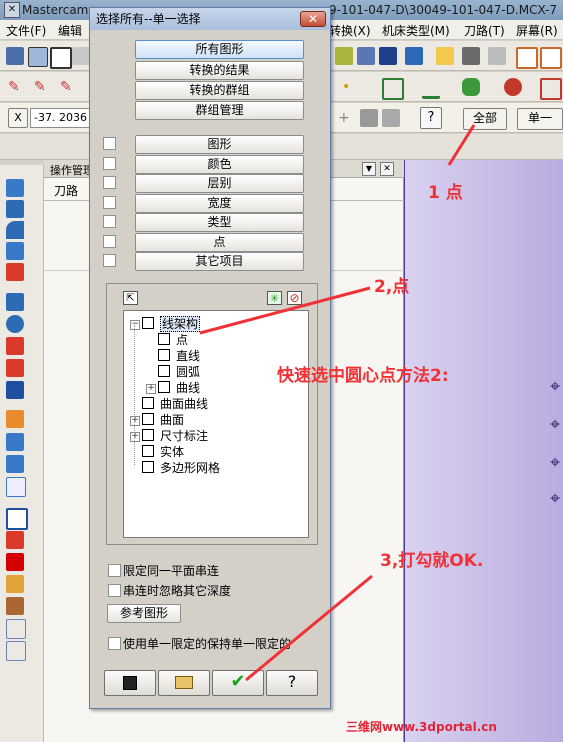 This screenshot has height=742, width=563. What do you see at coordinates (421, 727) in the screenshot?
I see `watermark: 三维网www.3dportal.cn` at bounding box center [421, 727].